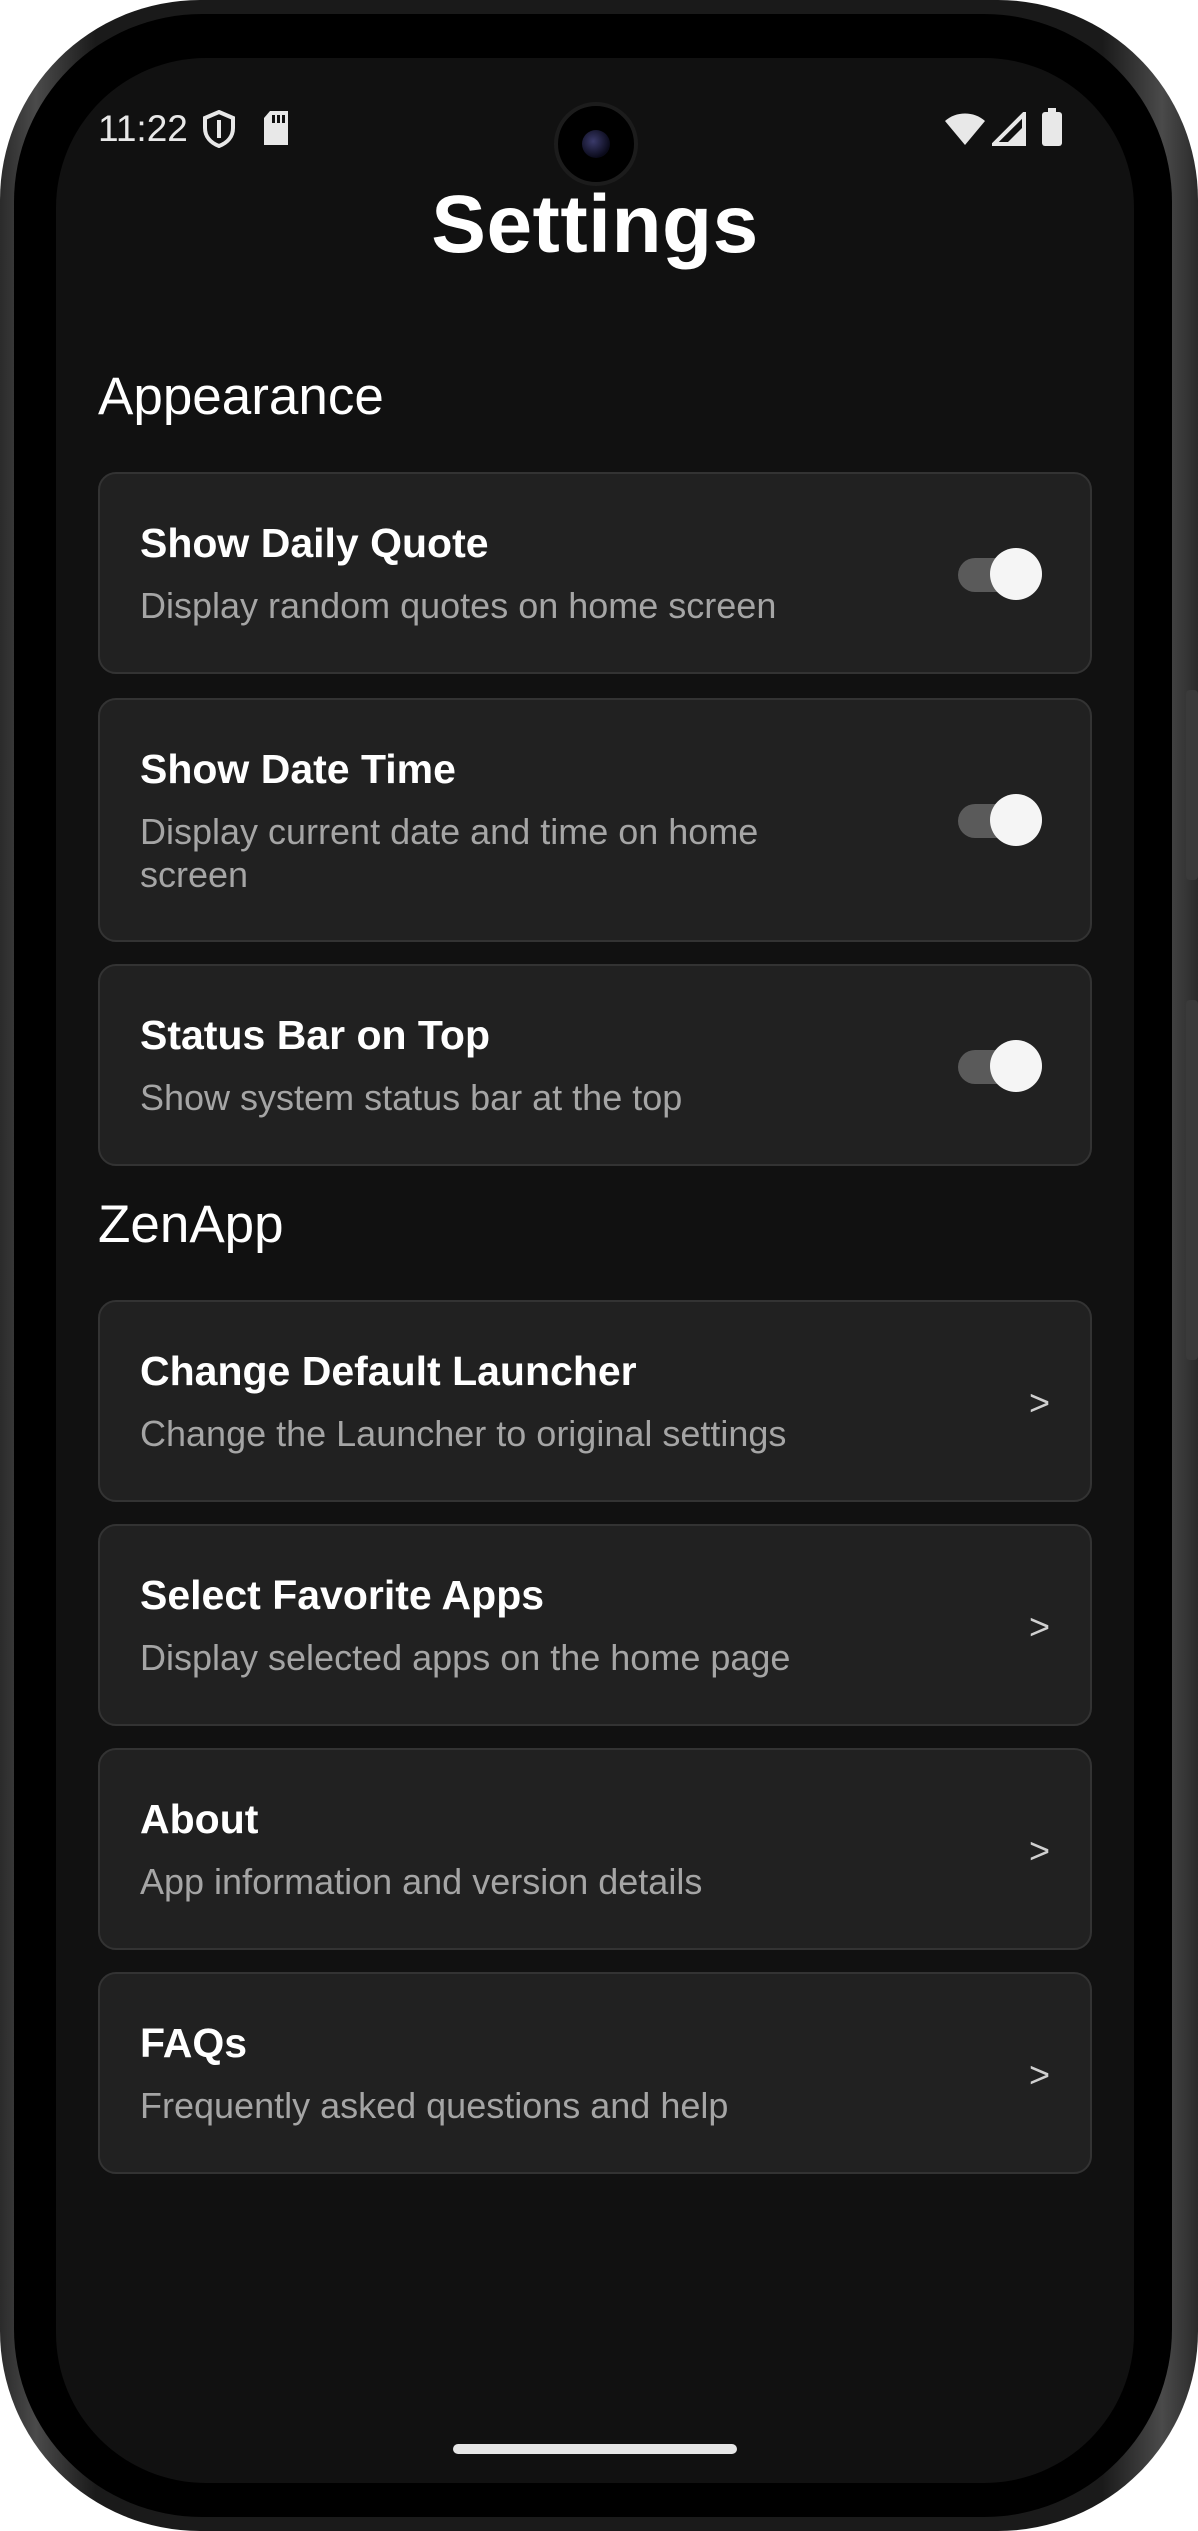  Describe the element at coordinates (314, 543) in the screenshot. I see `setting-title: Show Daily Quote` at that location.